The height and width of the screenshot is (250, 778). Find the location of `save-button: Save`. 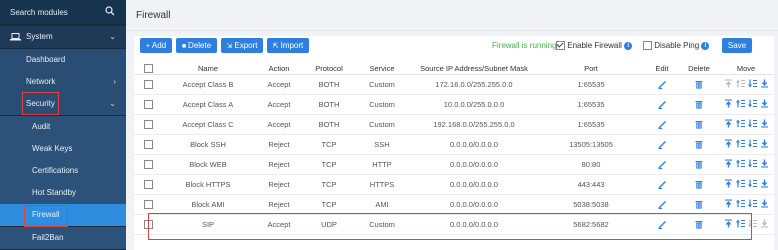

save-button: Save is located at coordinates (737, 45).